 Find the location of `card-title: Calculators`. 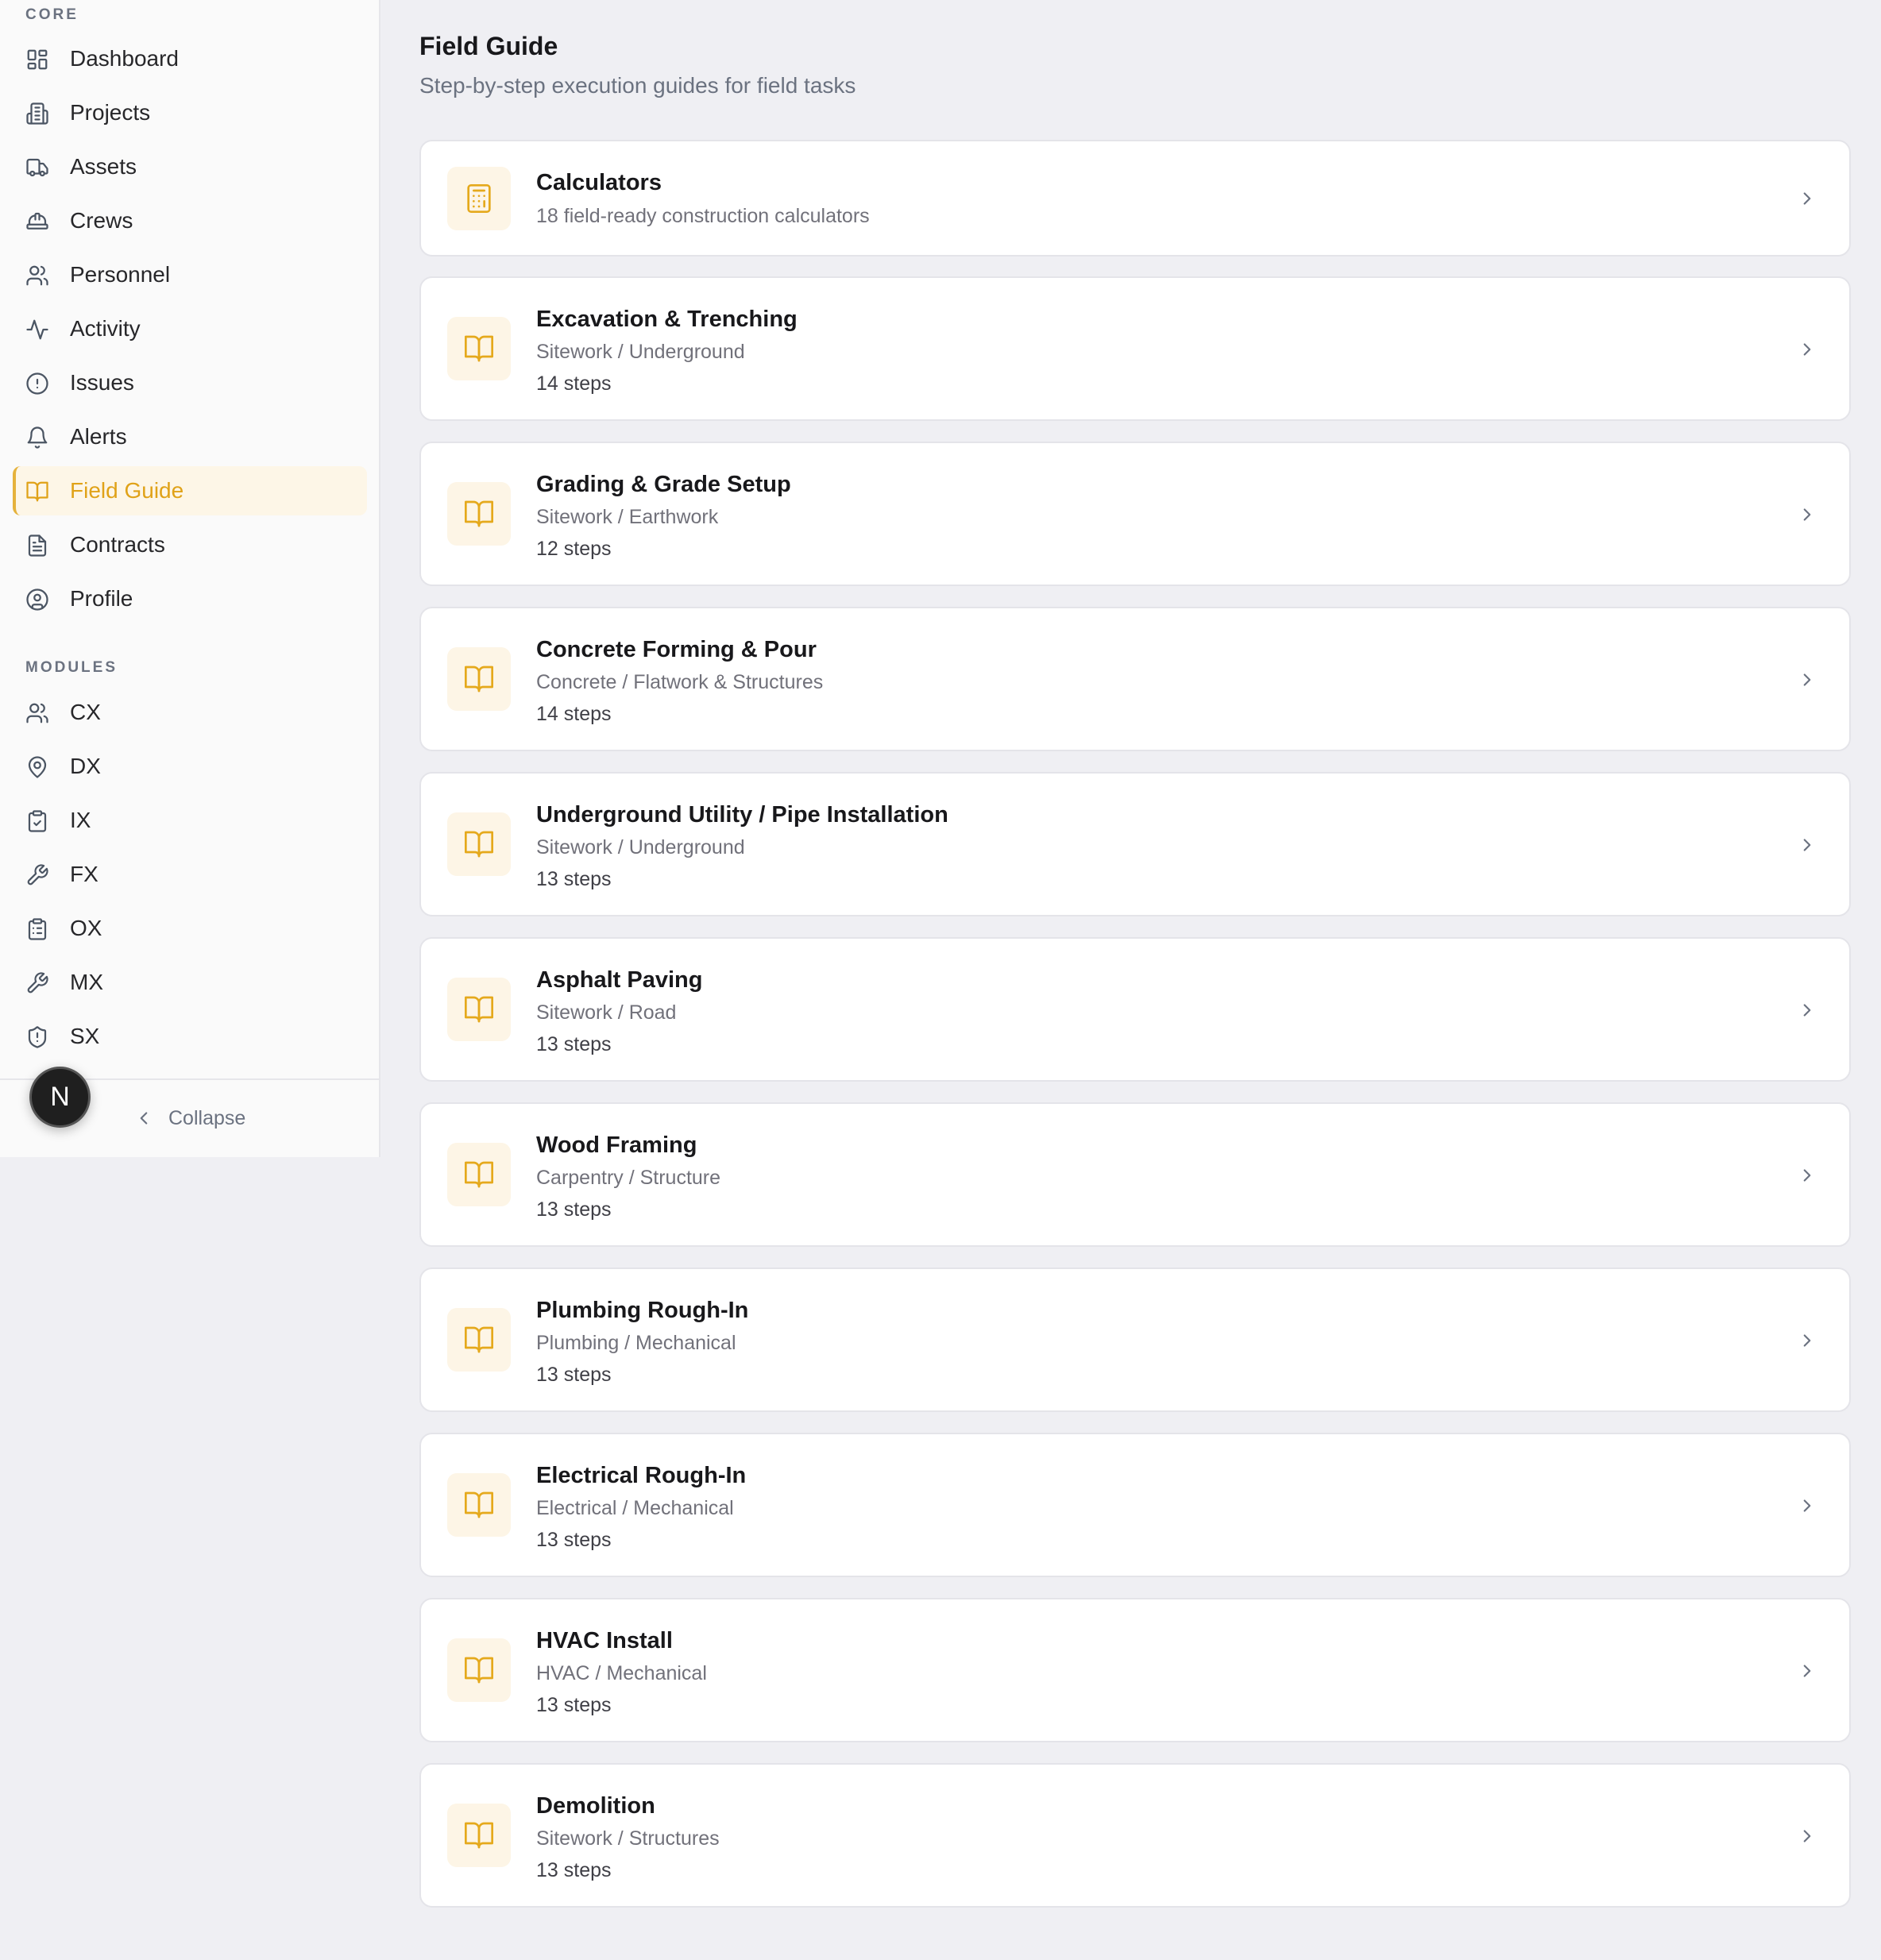

card-title: Calculators is located at coordinates (599, 182).